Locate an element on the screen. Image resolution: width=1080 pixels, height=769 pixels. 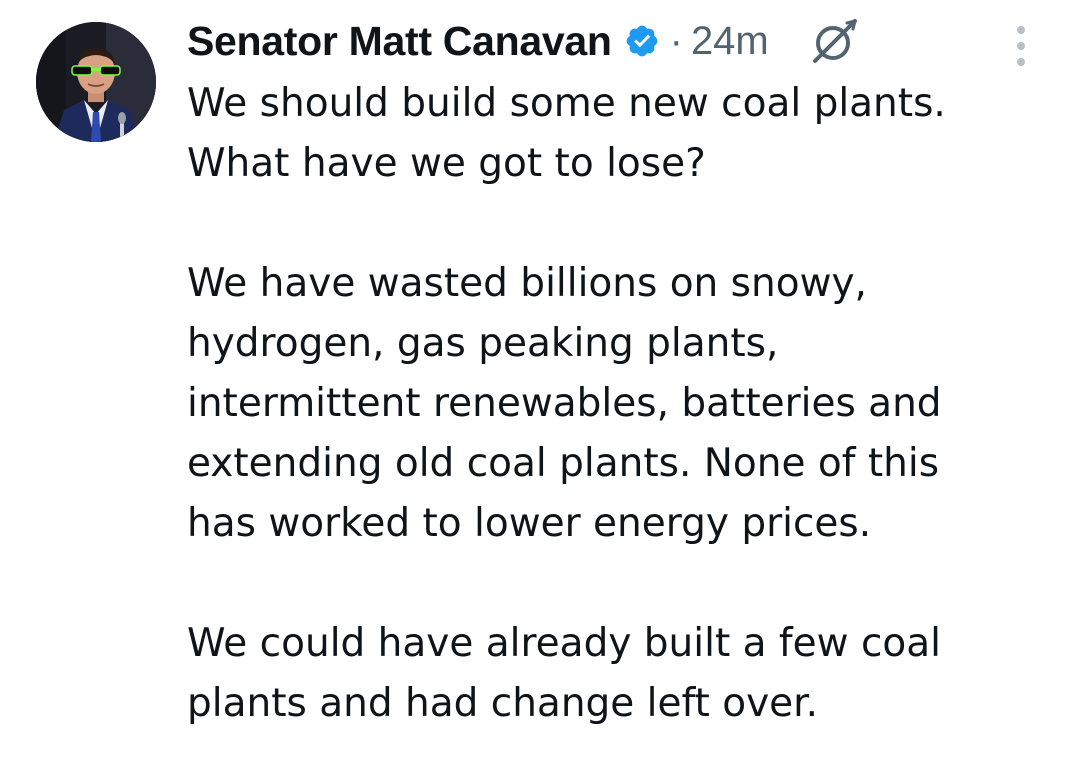
text-line: What have we got to lose? is located at coordinates (446, 163).